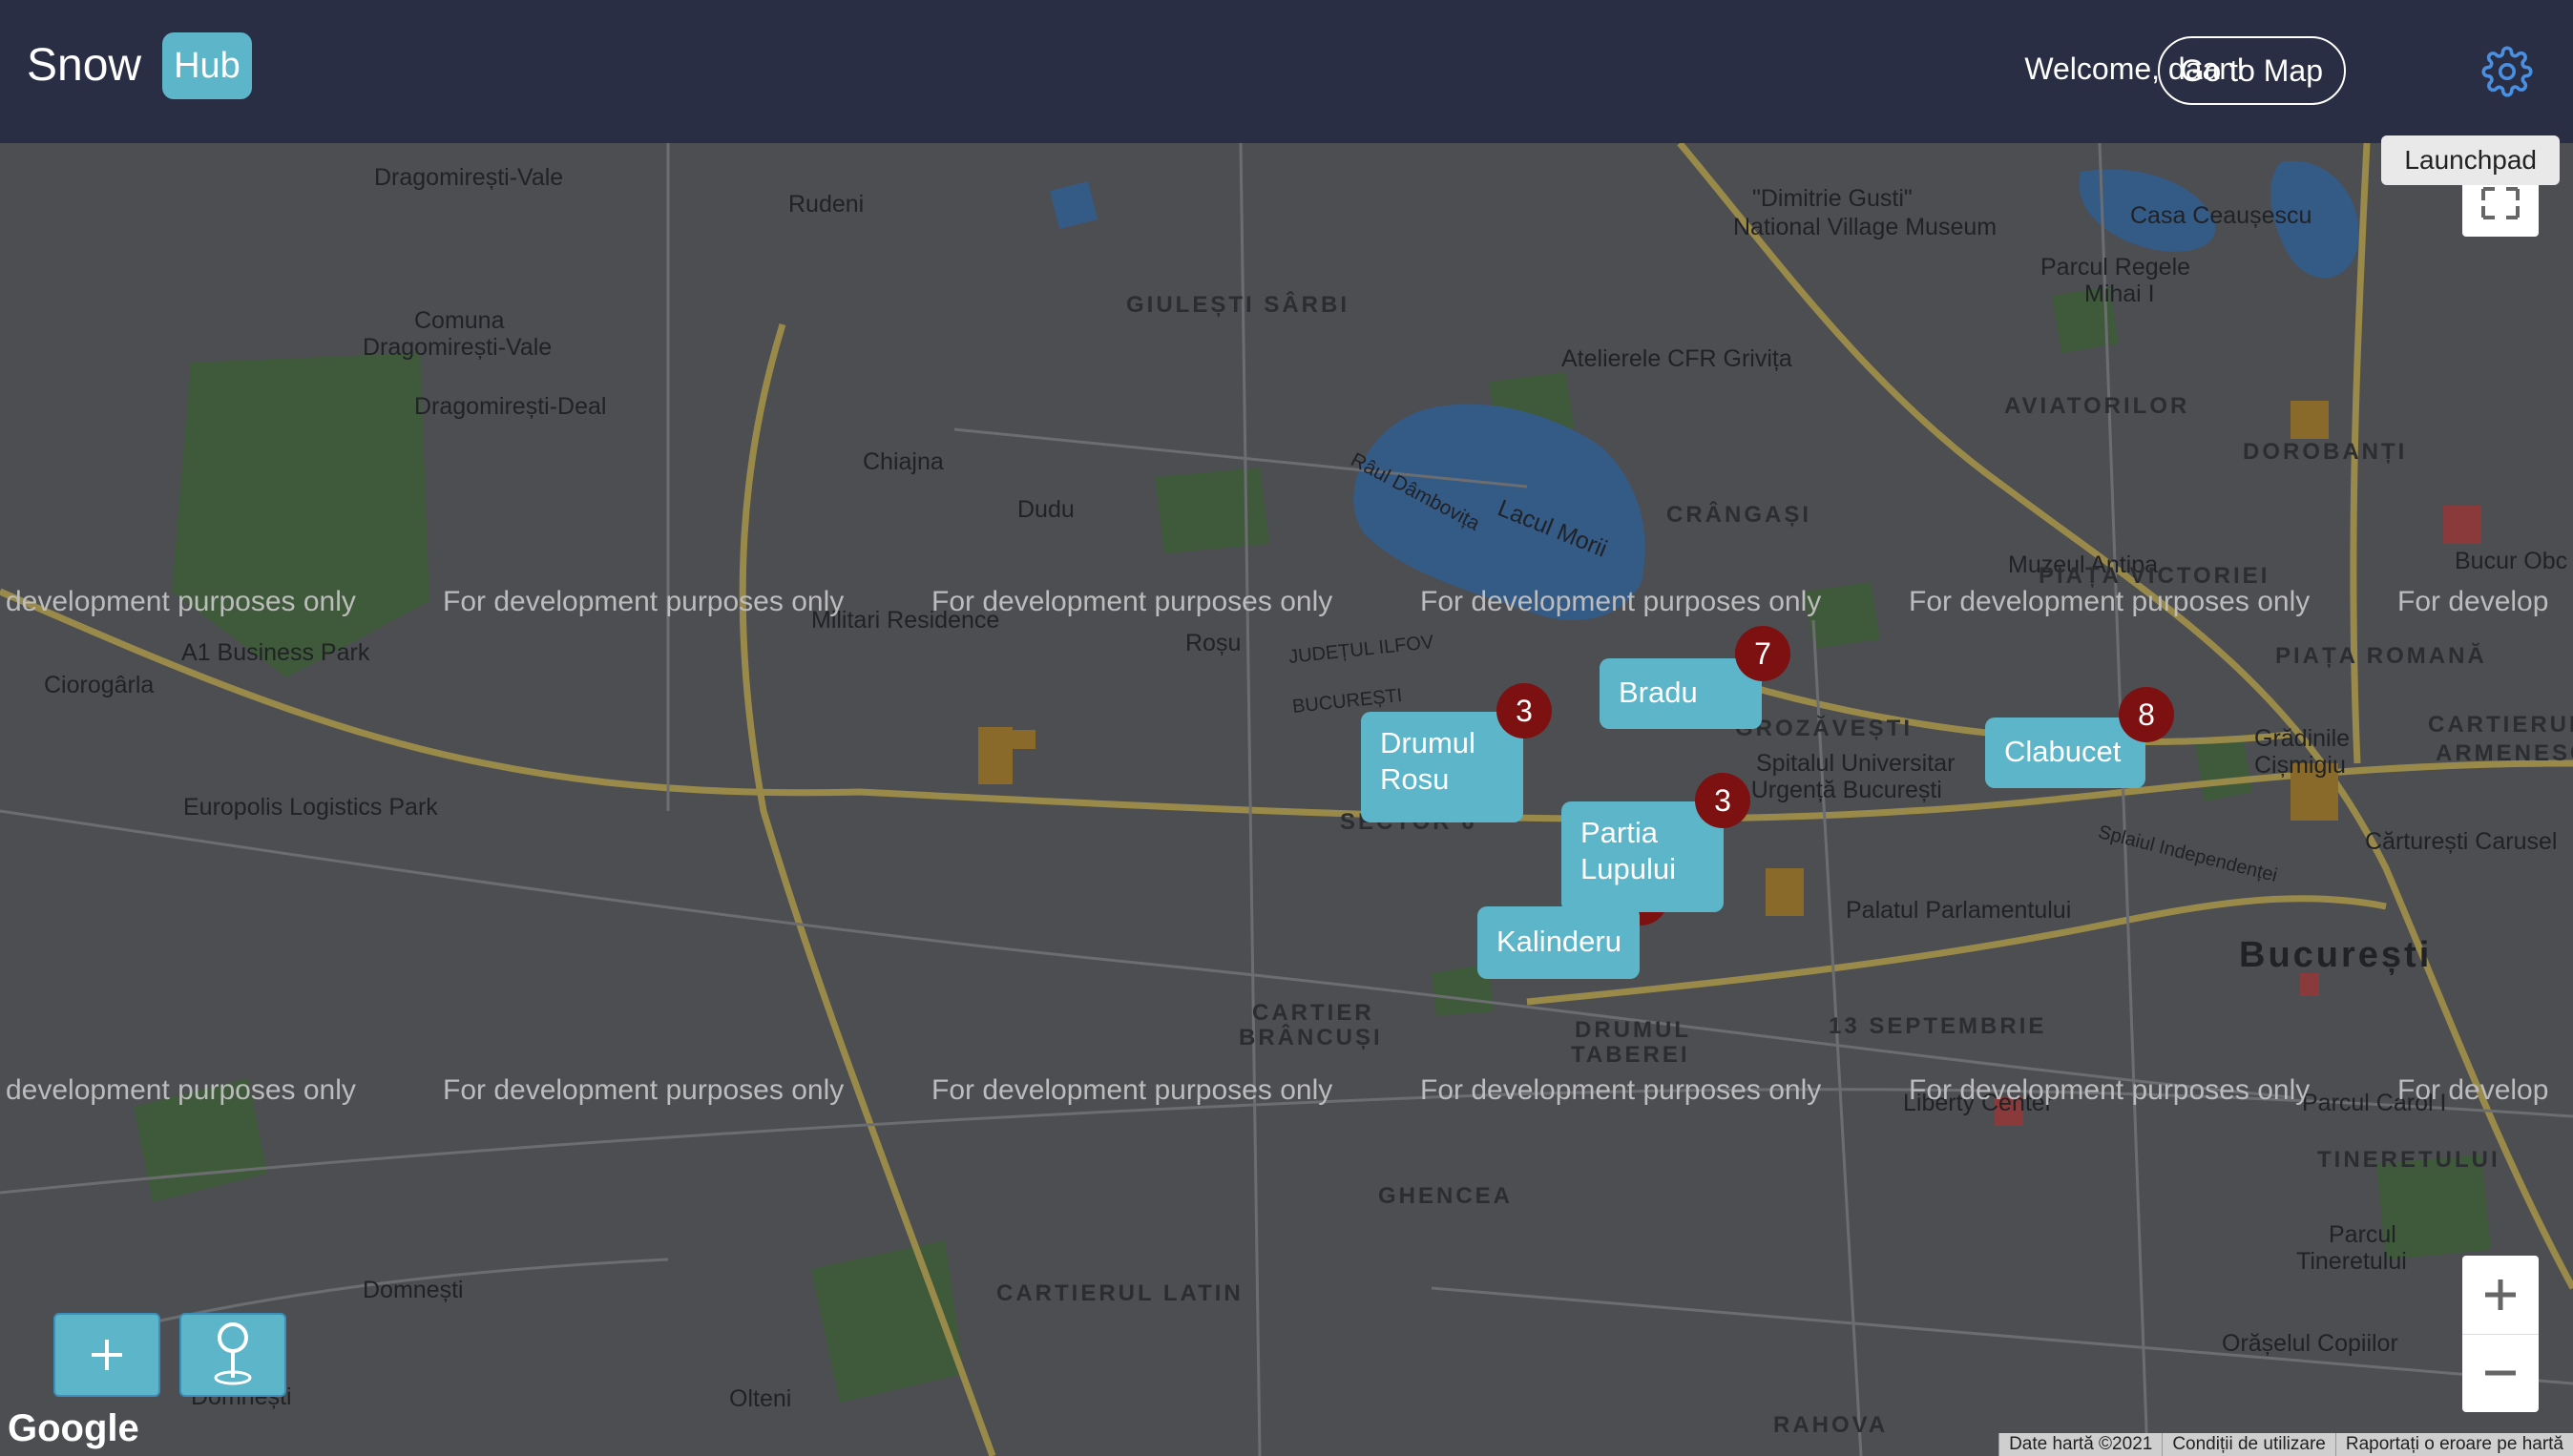 This screenshot has width=2573, height=1456. Describe the element at coordinates (85, 66) in the screenshot. I see `brand-snow-text: Snow` at that location.